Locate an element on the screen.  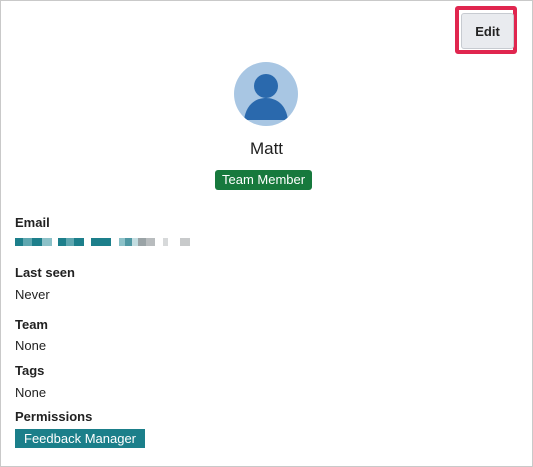
last-seen-value: Never is located at coordinates (32, 294).